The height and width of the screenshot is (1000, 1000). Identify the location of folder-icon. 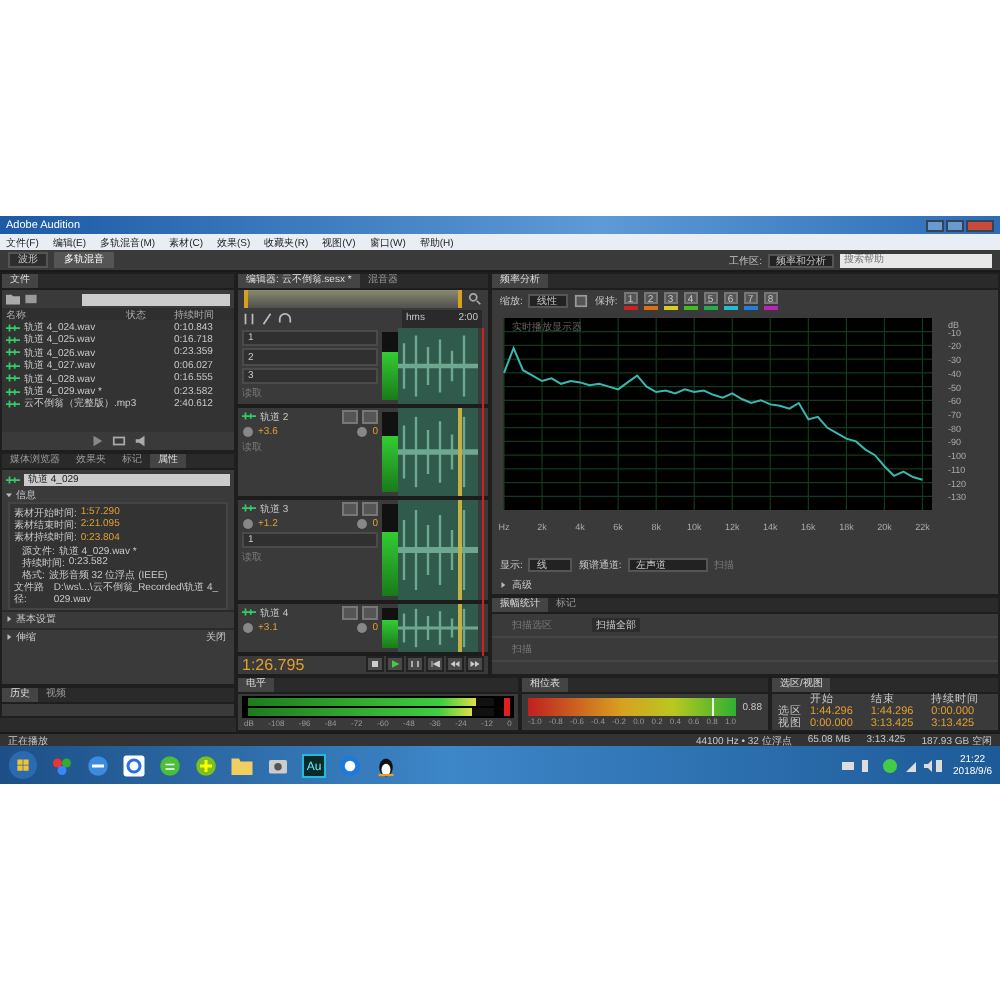
(242, 765).